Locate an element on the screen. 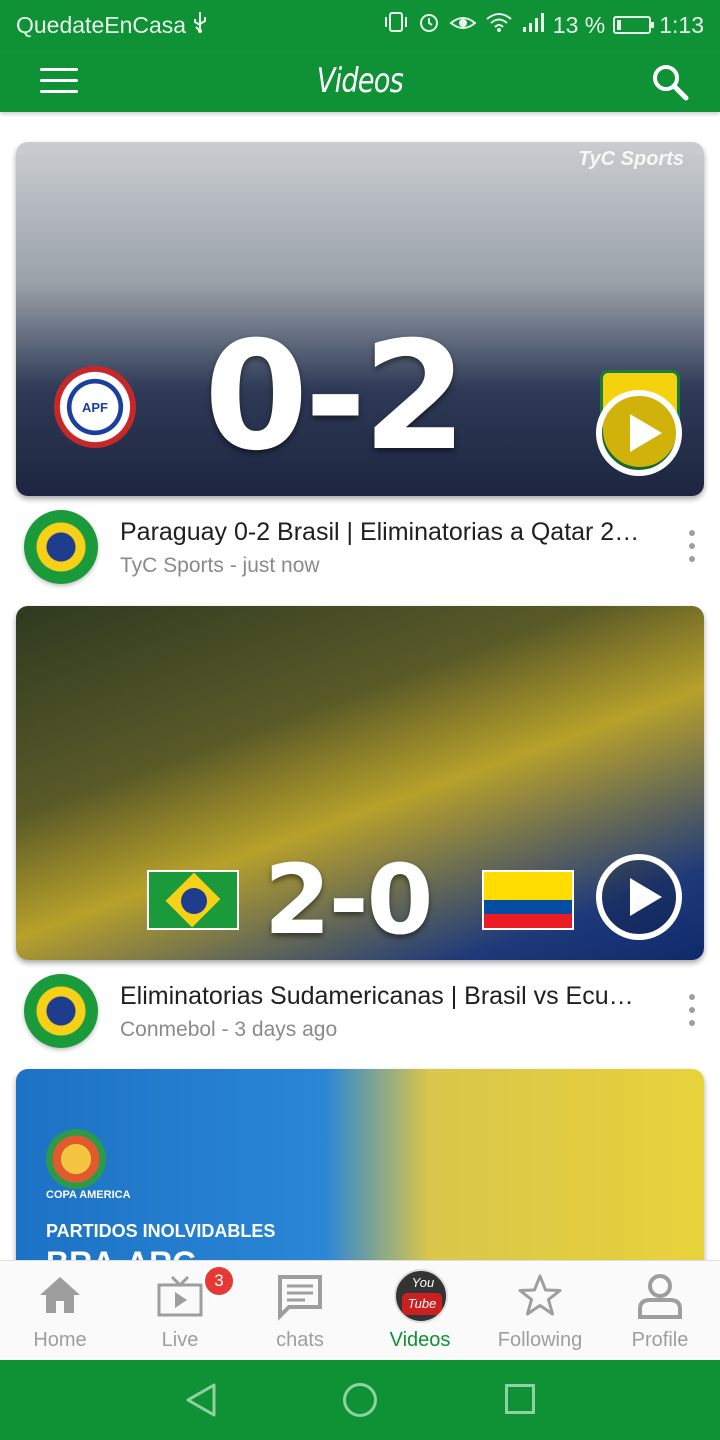  copa-america-logo-icon is located at coordinates (76, 1159).